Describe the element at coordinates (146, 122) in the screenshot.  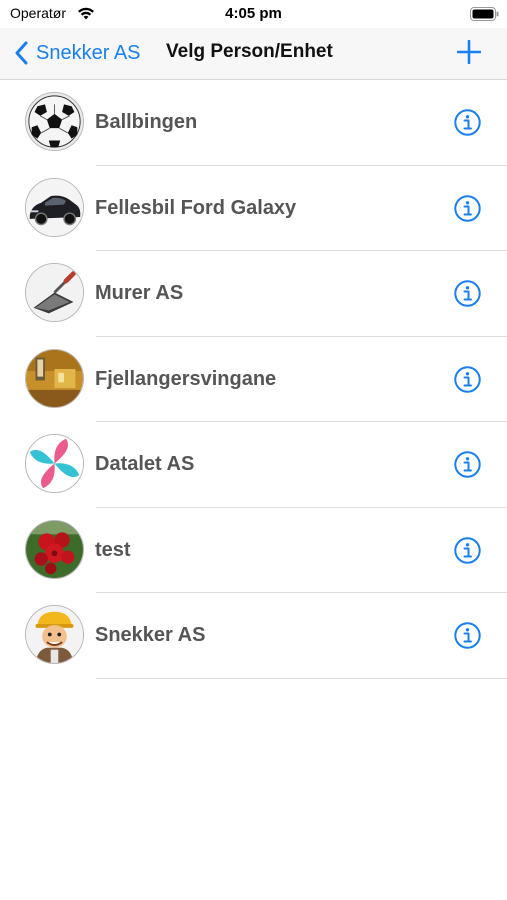
I see `list-item-label: Ballbingen` at that location.